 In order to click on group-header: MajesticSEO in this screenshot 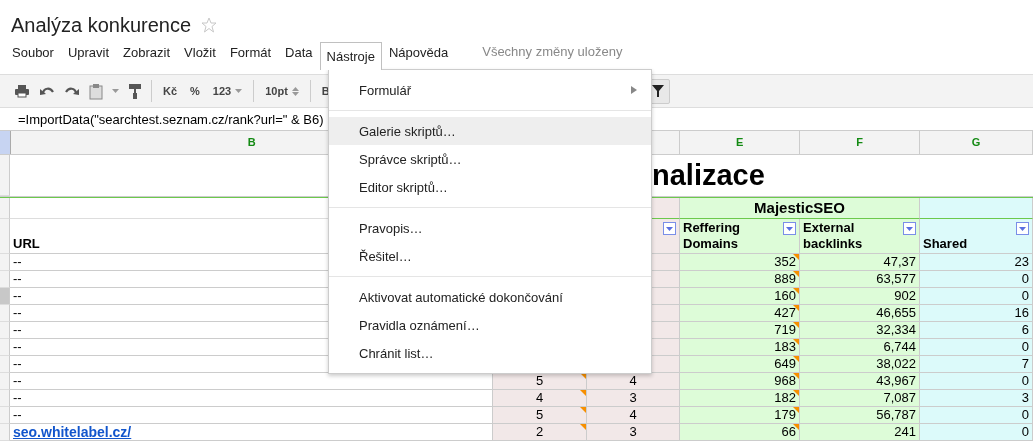, I will do `click(800, 208)`.